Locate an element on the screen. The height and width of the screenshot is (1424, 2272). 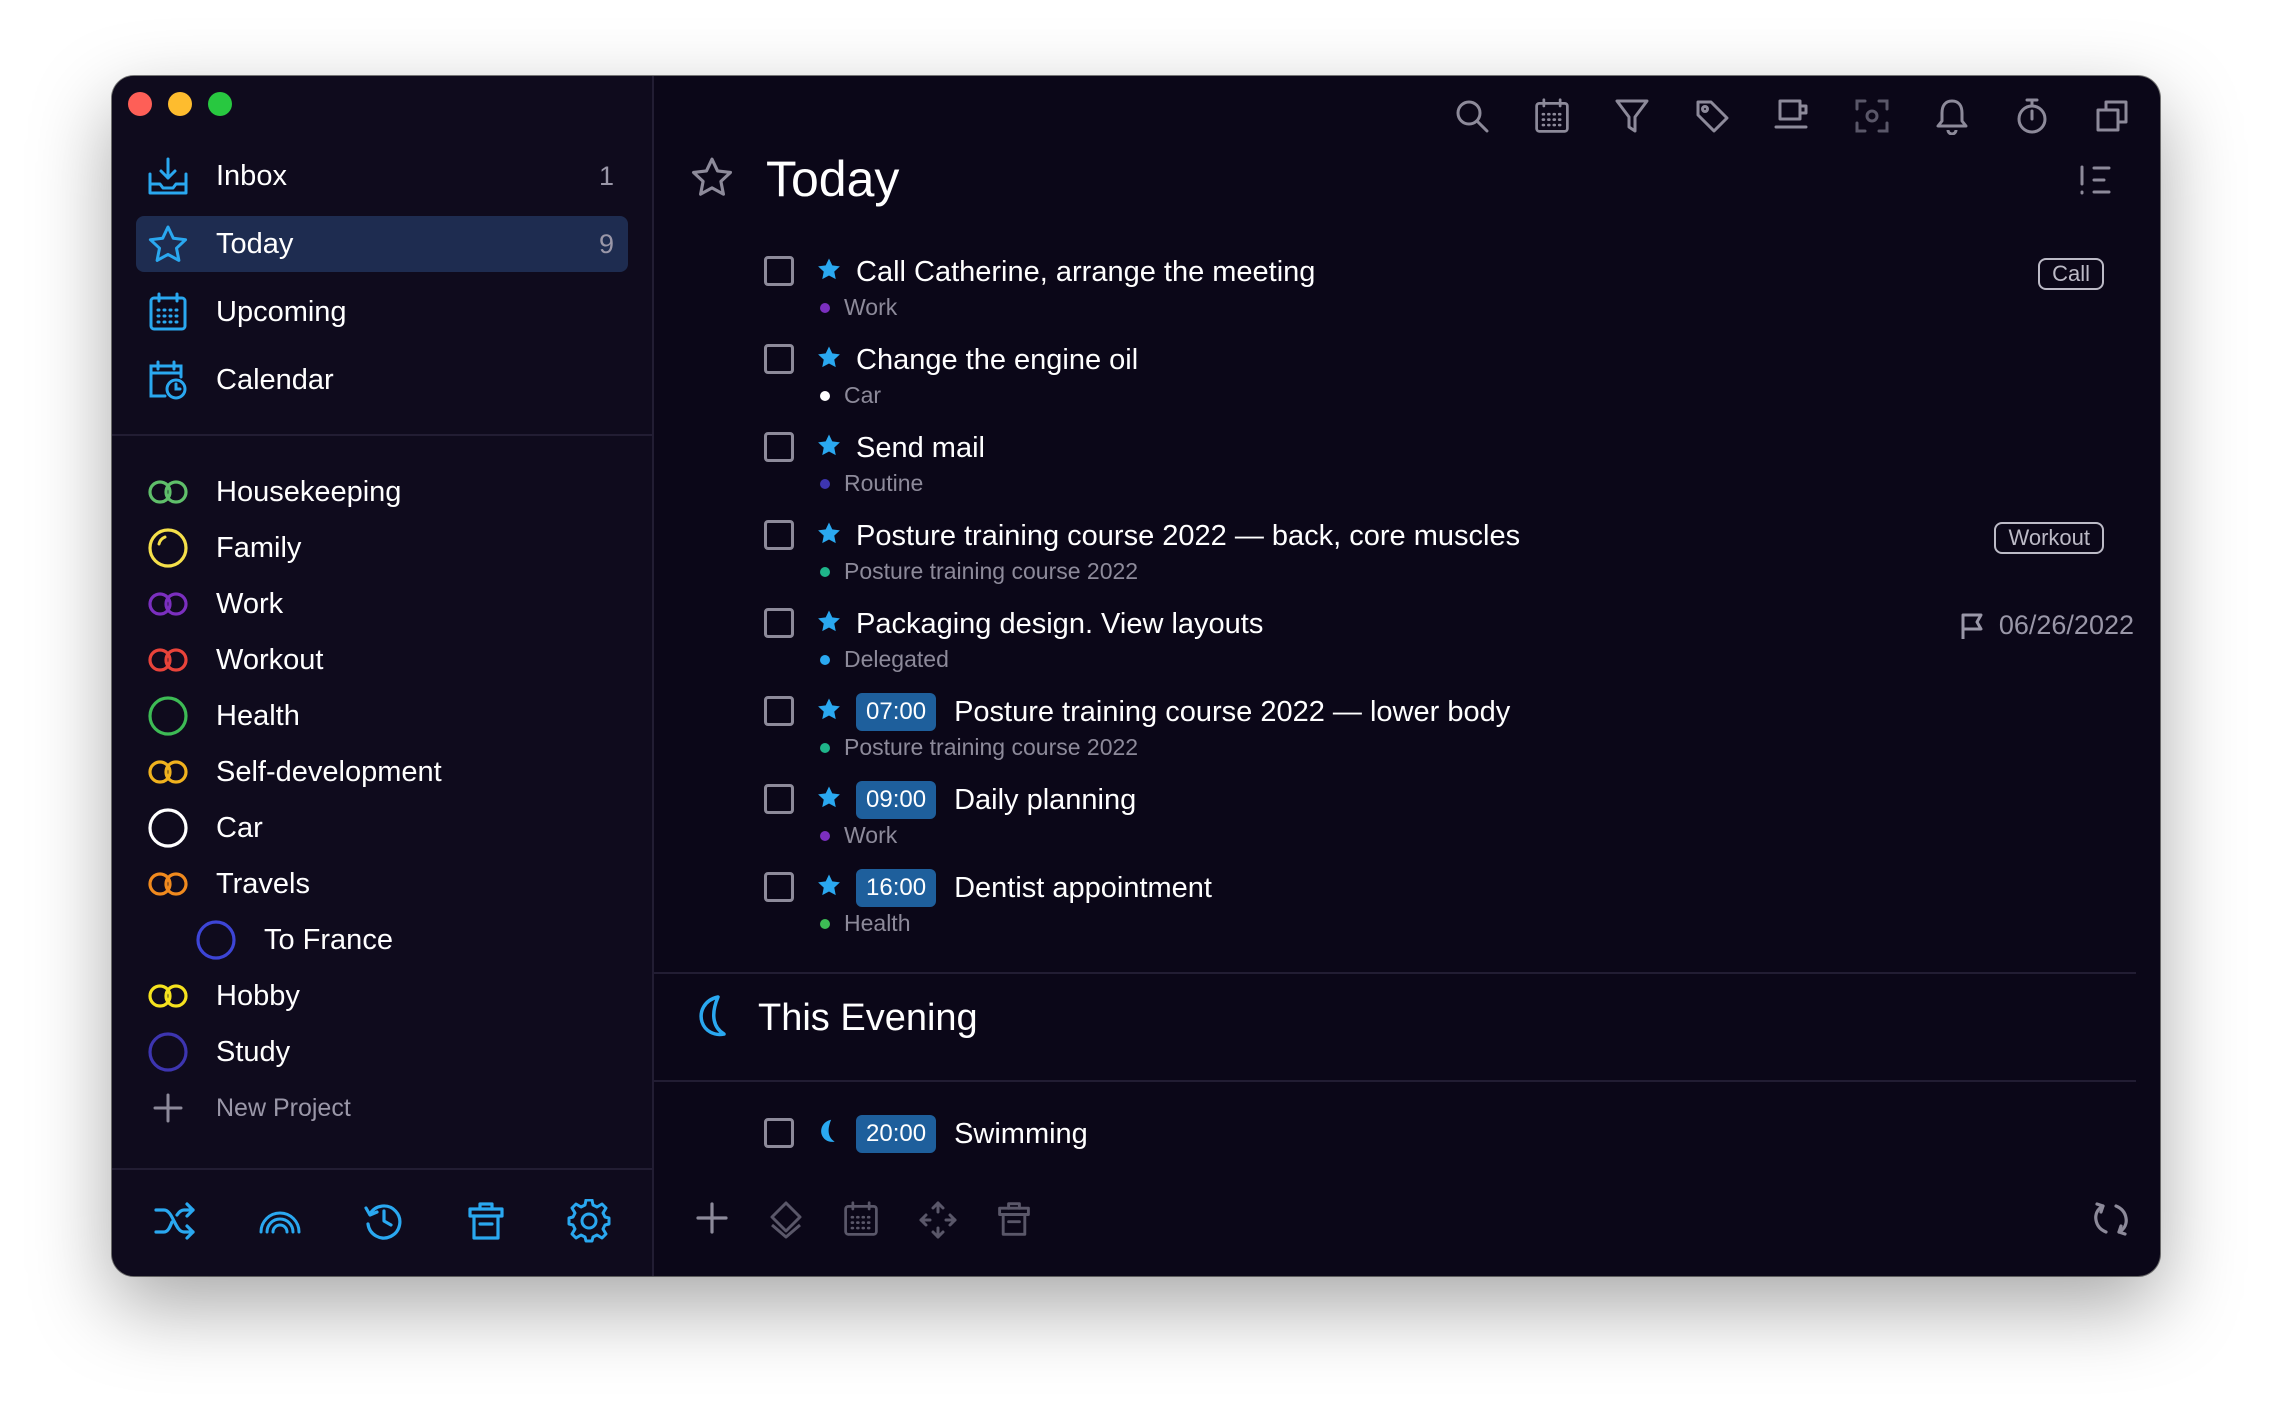
task-time-badge: 09:00 is located at coordinates (896, 800).